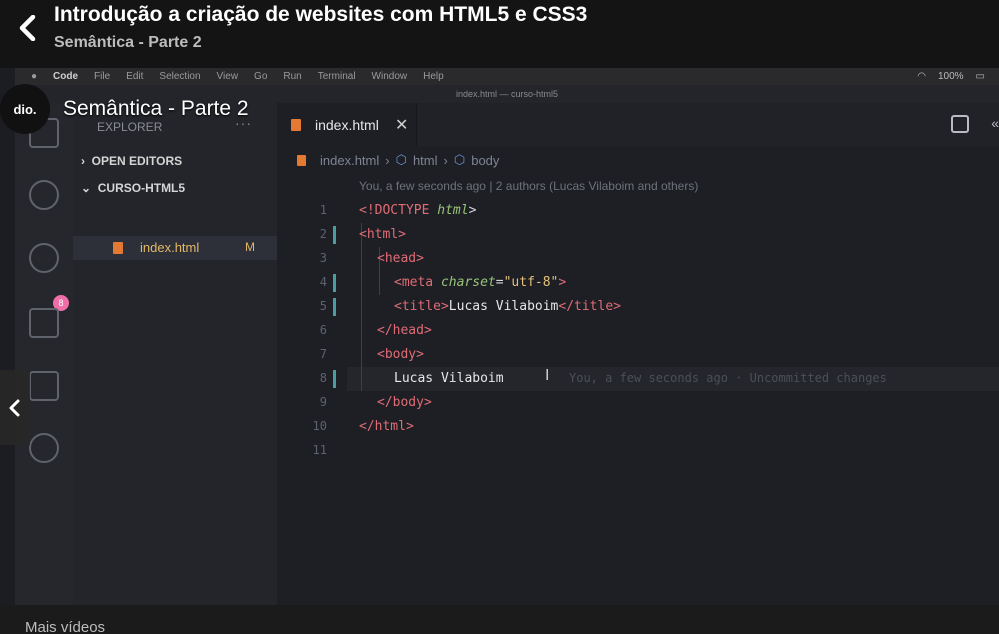 Image resolution: width=999 pixels, height=634 pixels. I want to click on code-text: <title>Lucas Vilaboim</title>, so click(507, 306).